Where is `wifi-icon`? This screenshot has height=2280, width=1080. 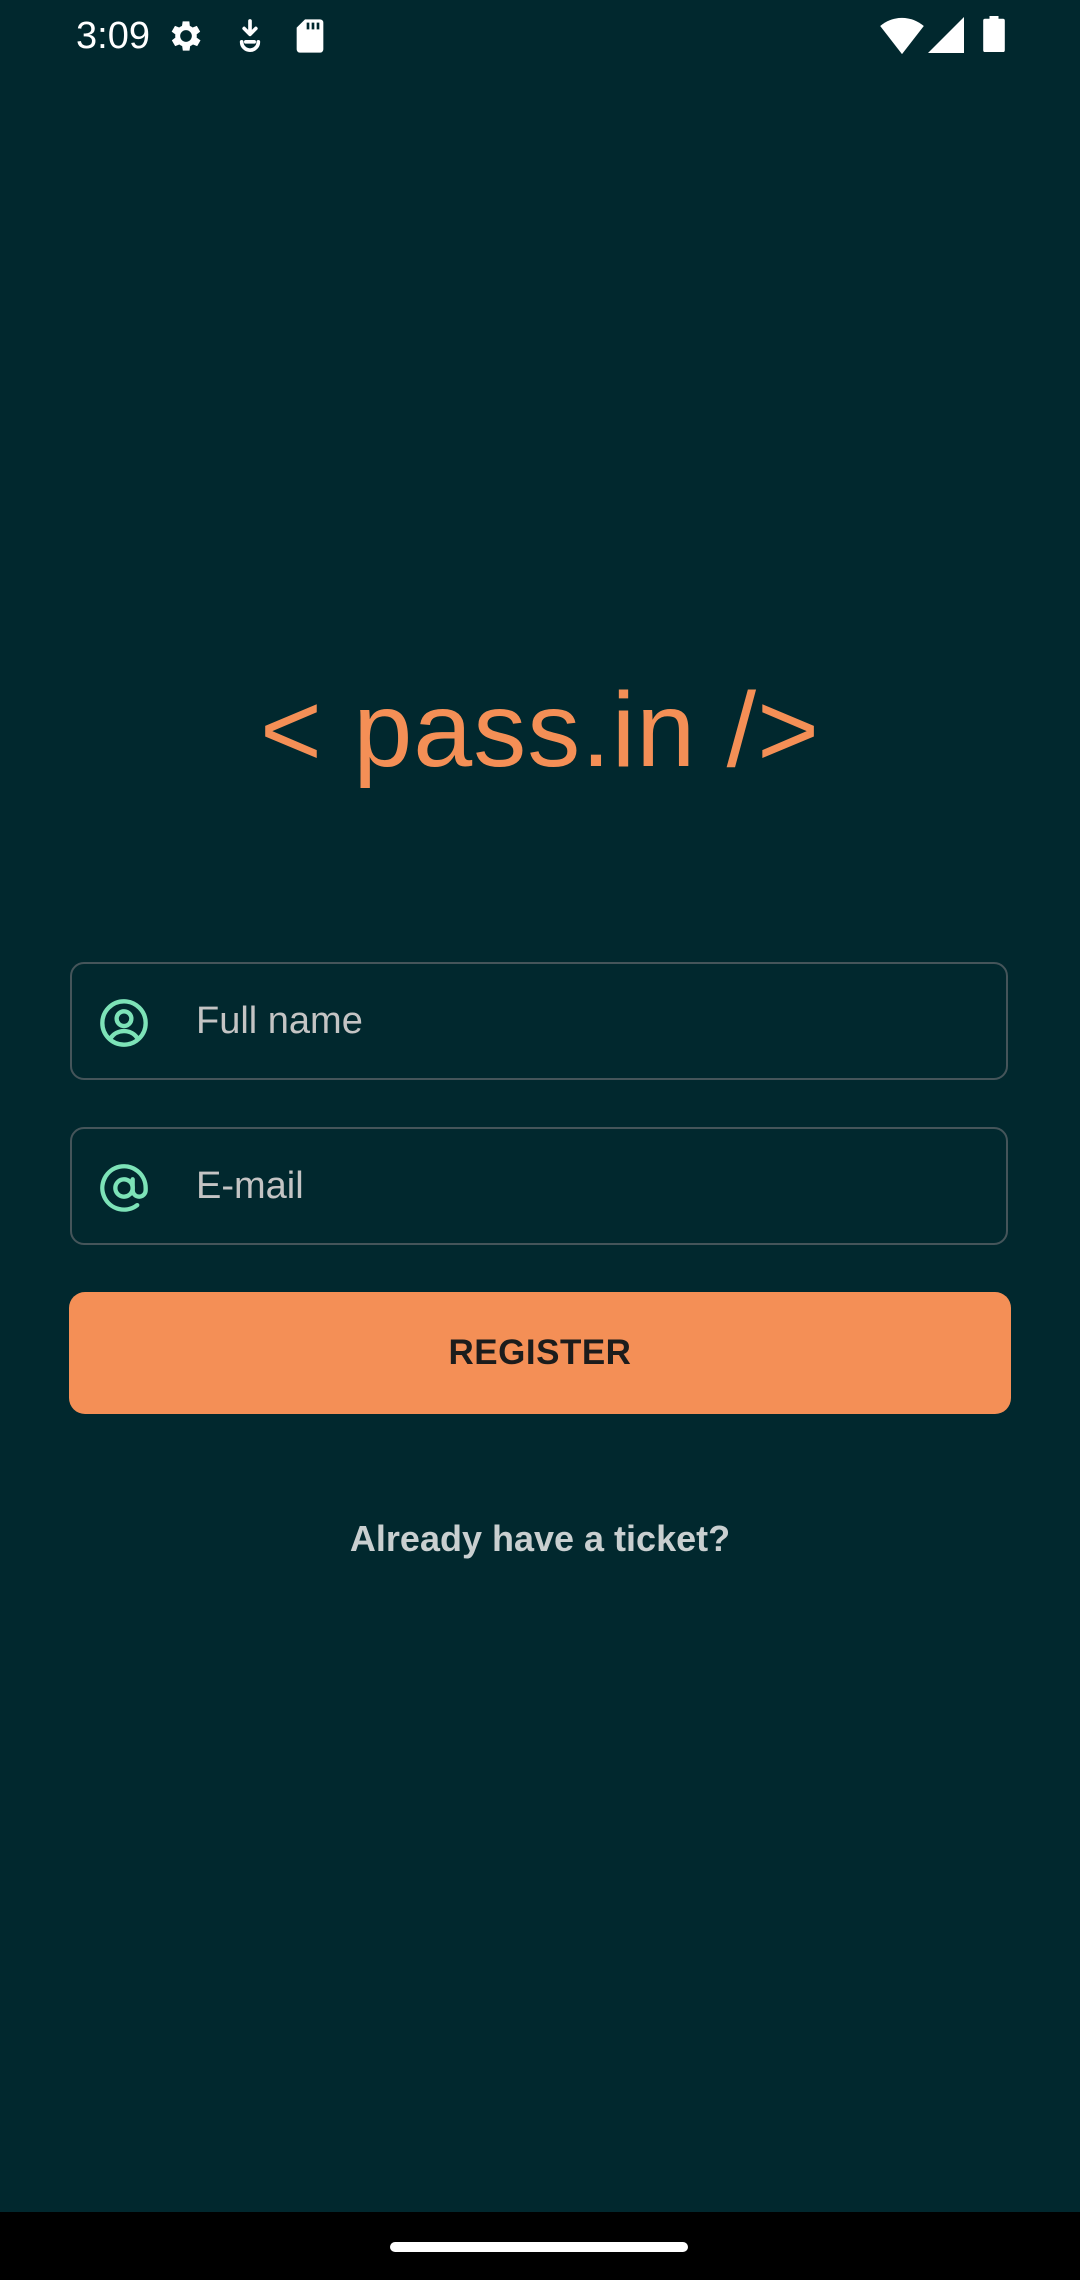
wifi-icon is located at coordinates (902, 36).